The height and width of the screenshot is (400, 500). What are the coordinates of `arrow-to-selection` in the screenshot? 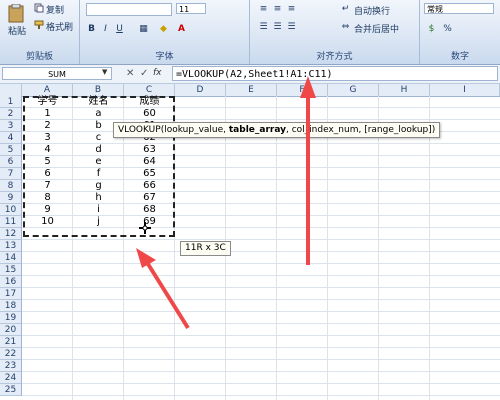 It's located at (163, 289).